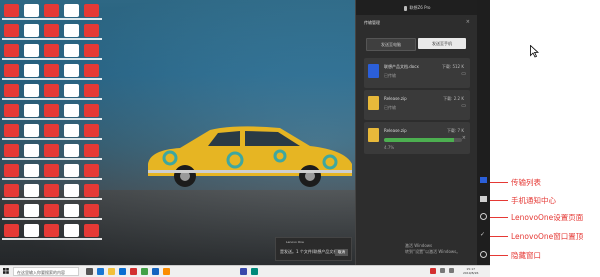 This screenshot has width=600, height=277. What do you see at coordinates (417, 73) in the screenshot?
I see `transfer-item: 联想产品文档.docx 下载: 512 K 已传输 ▭` at bounding box center [417, 73].